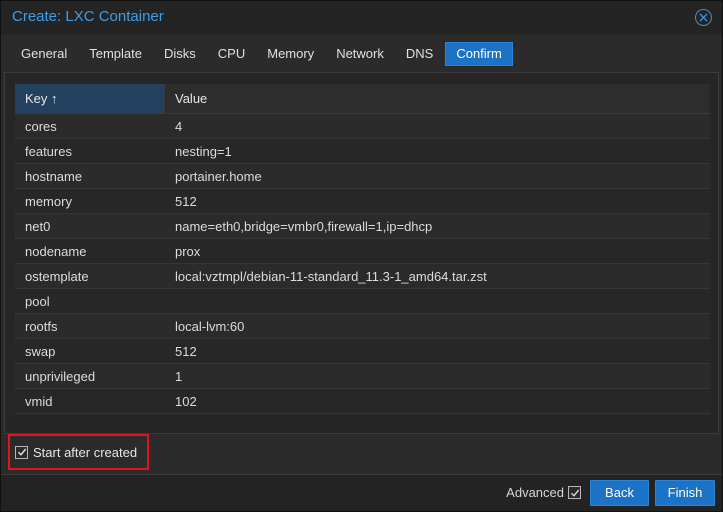 Image resolution: width=723 pixels, height=512 pixels. I want to click on back-button: Back, so click(619, 493).